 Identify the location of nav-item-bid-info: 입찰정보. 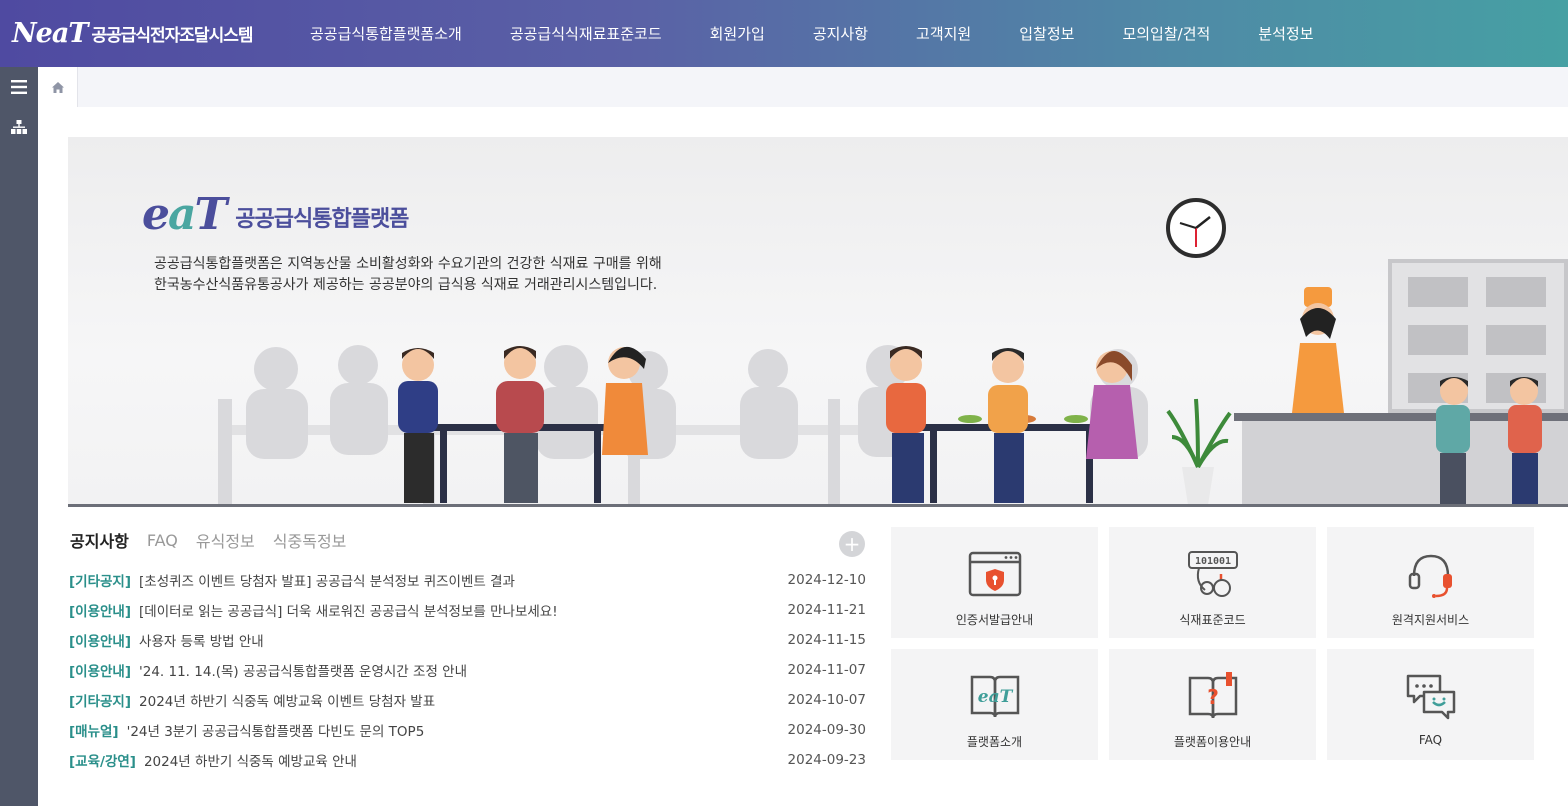
(1046, 33).